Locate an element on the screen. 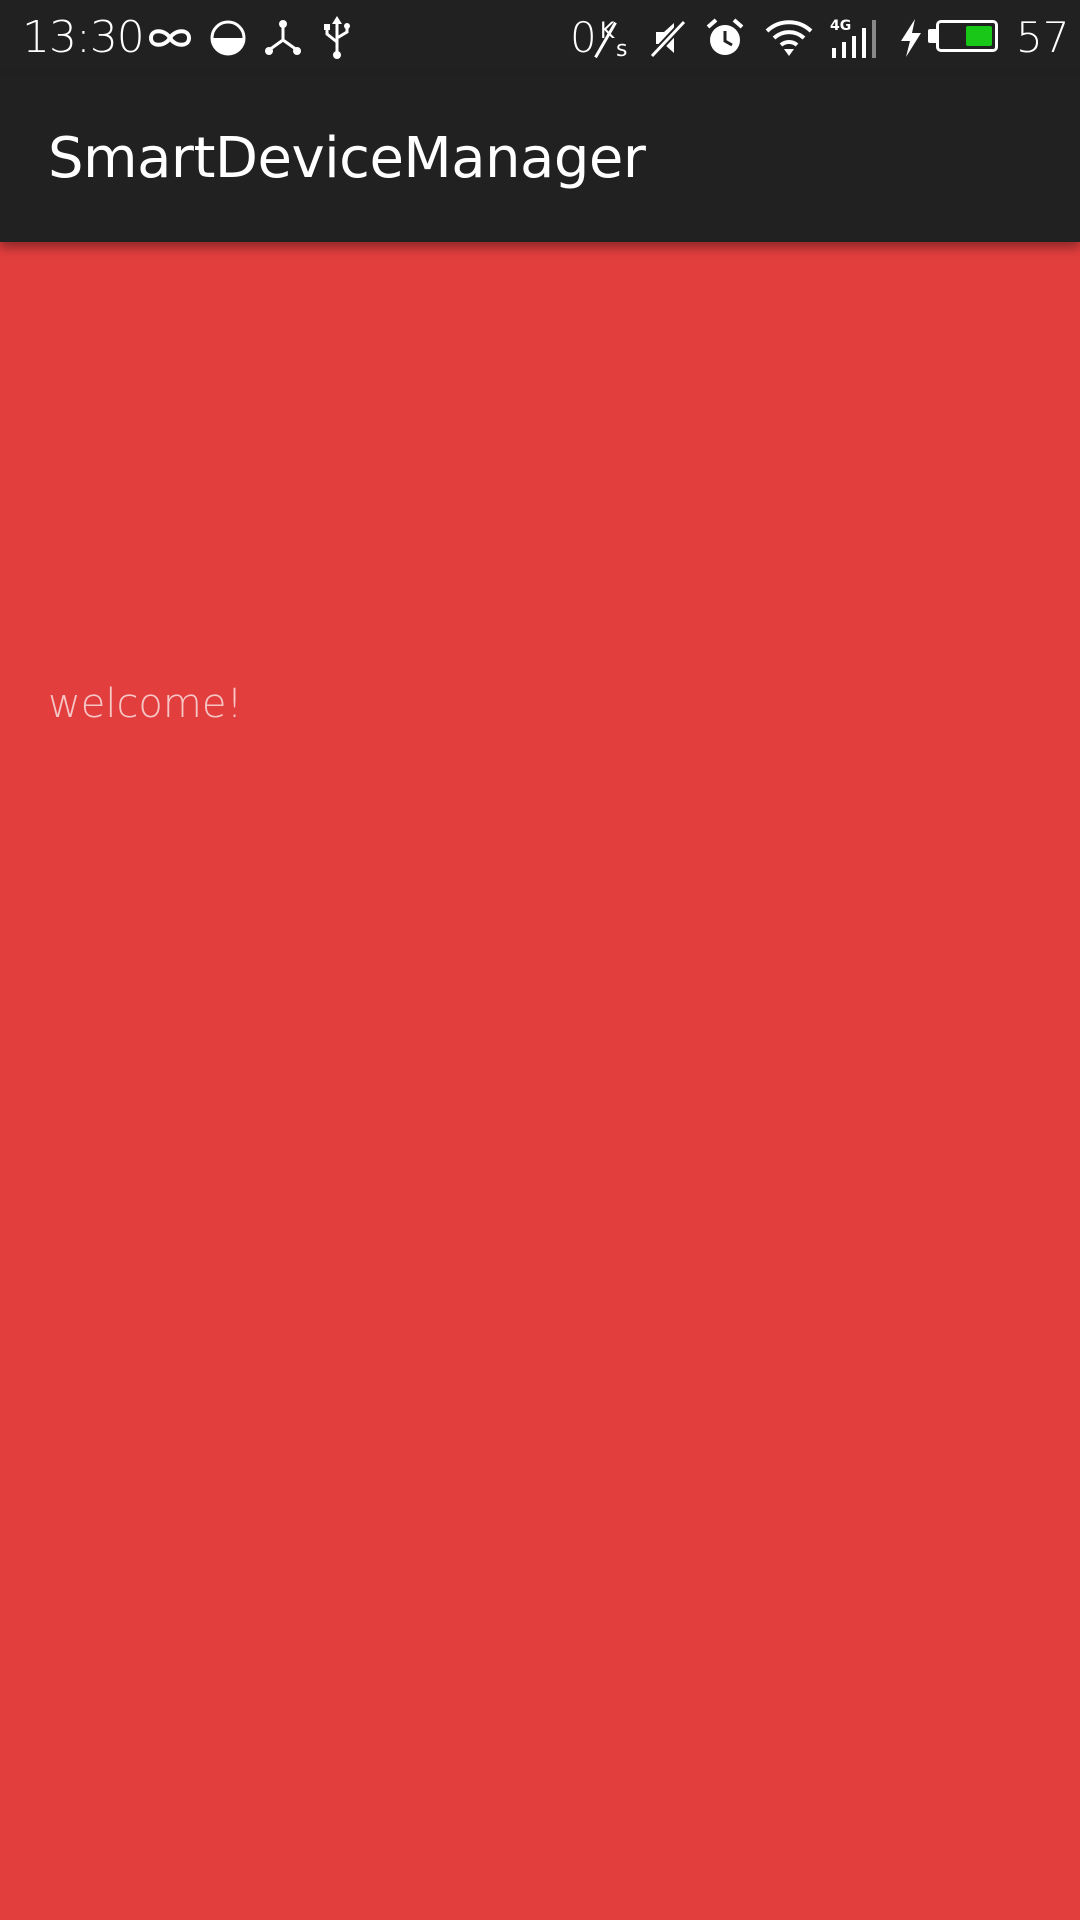  battery-icon is located at coordinates (967, 36).